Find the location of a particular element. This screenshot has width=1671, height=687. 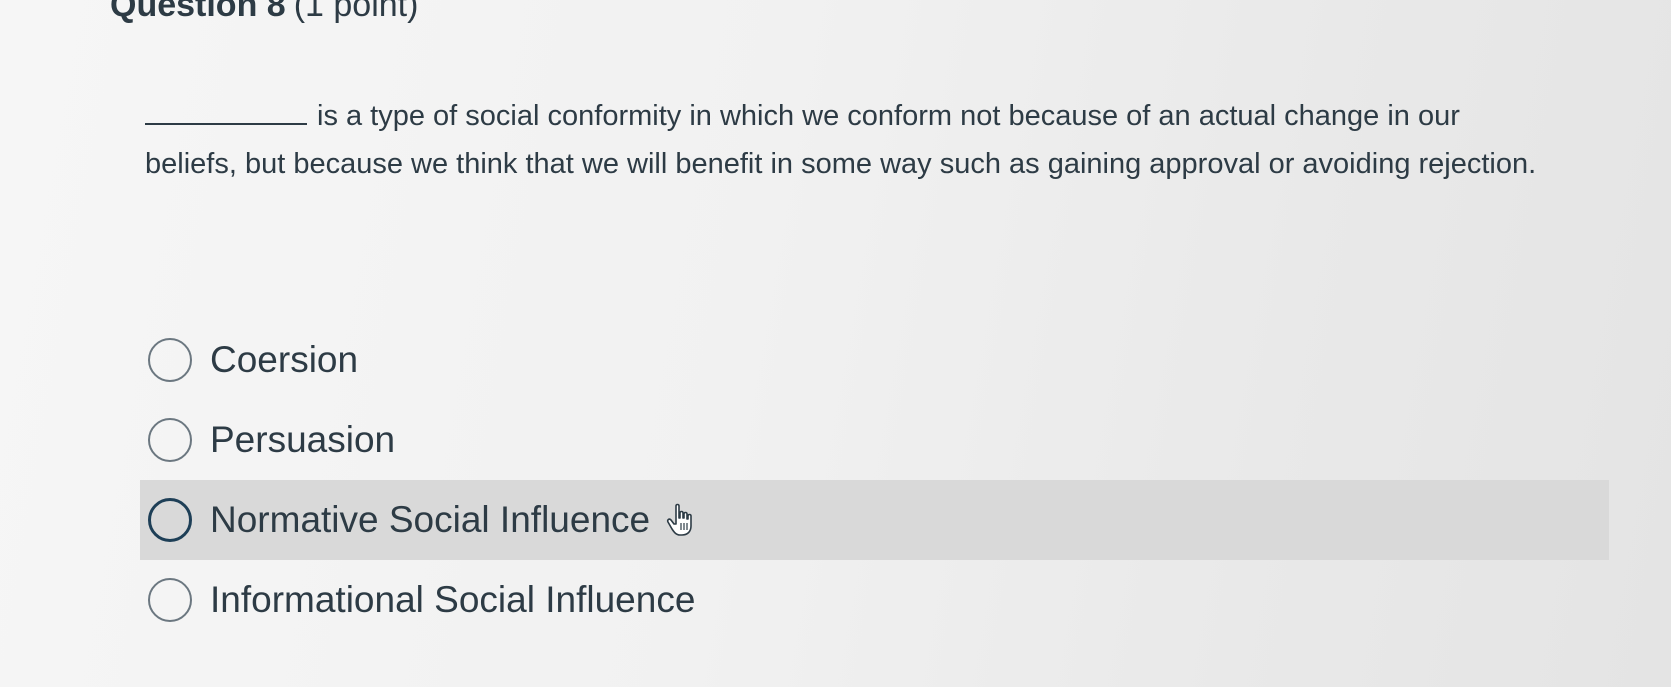

question-header: Question 8 (1 point) is located at coordinates (264, 12).